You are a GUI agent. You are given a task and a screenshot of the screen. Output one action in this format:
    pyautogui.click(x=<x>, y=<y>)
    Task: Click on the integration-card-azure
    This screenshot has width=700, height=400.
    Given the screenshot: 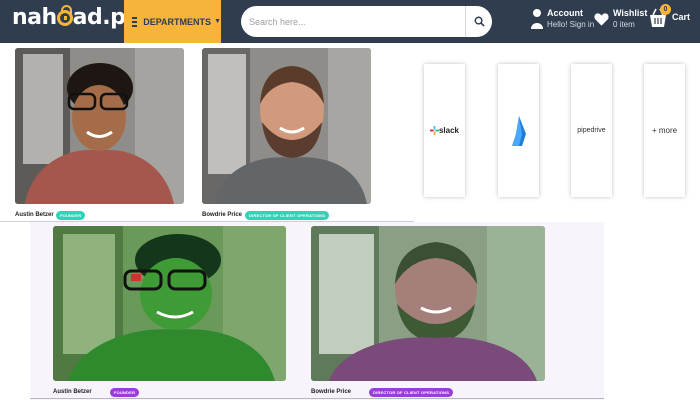 What is the action you would take?
    pyautogui.click(x=518, y=130)
    